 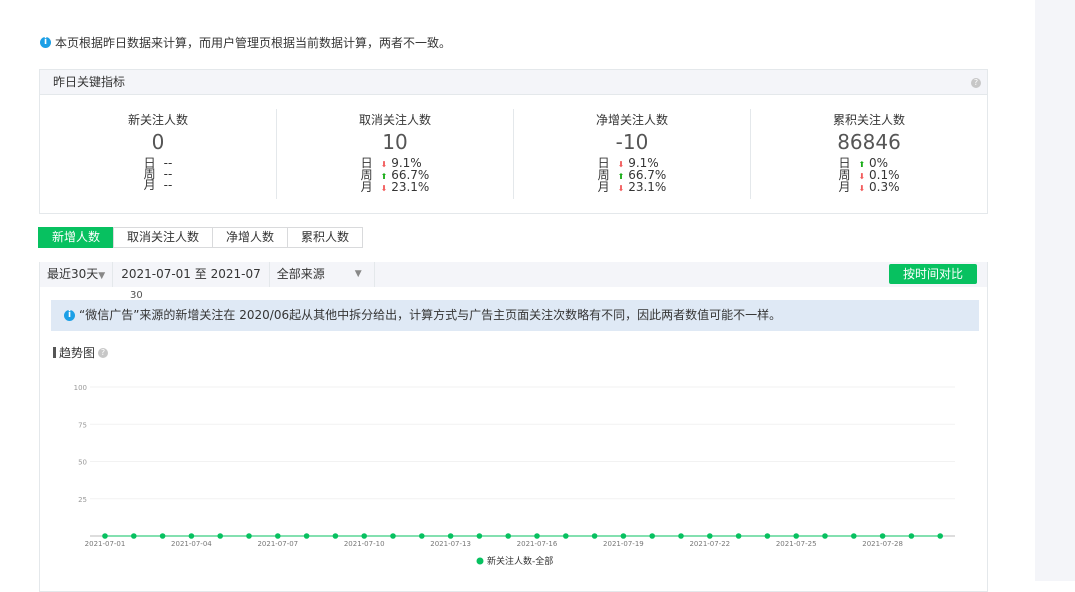 I want to click on metric-title: 取消关注人数, so click(x=394, y=120).